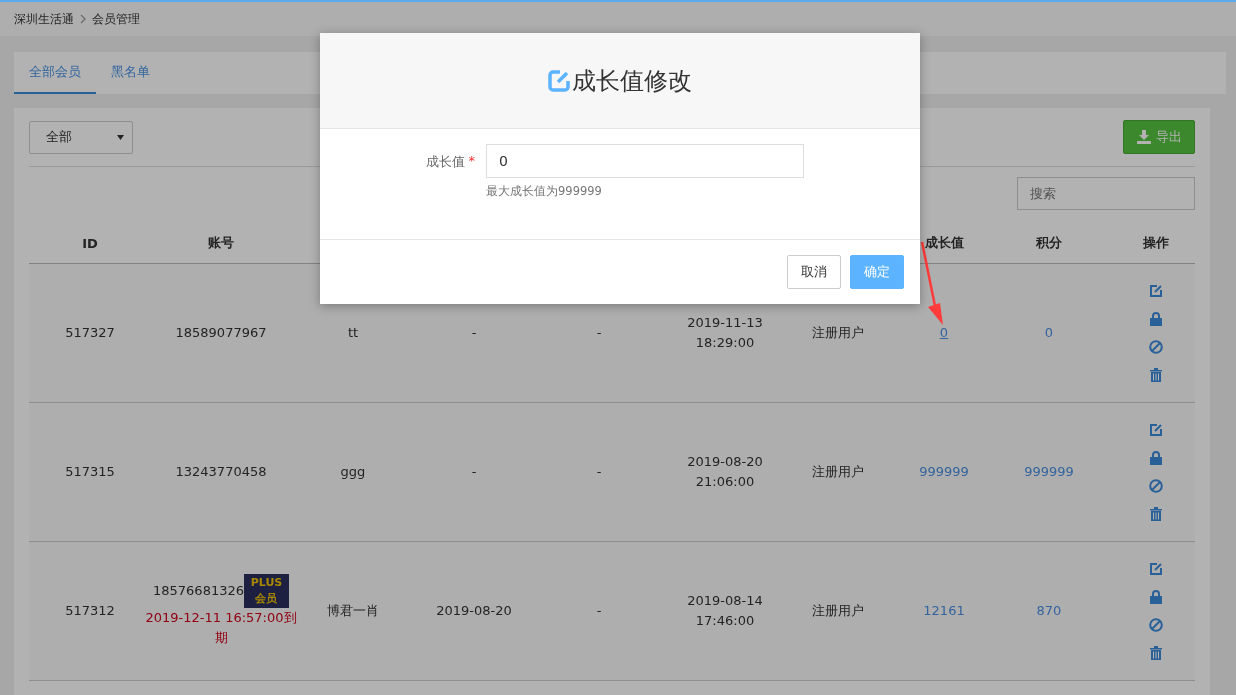 The image size is (1236, 695). Describe the element at coordinates (445, 162) in the screenshot. I see `field-label: 成长值` at that location.